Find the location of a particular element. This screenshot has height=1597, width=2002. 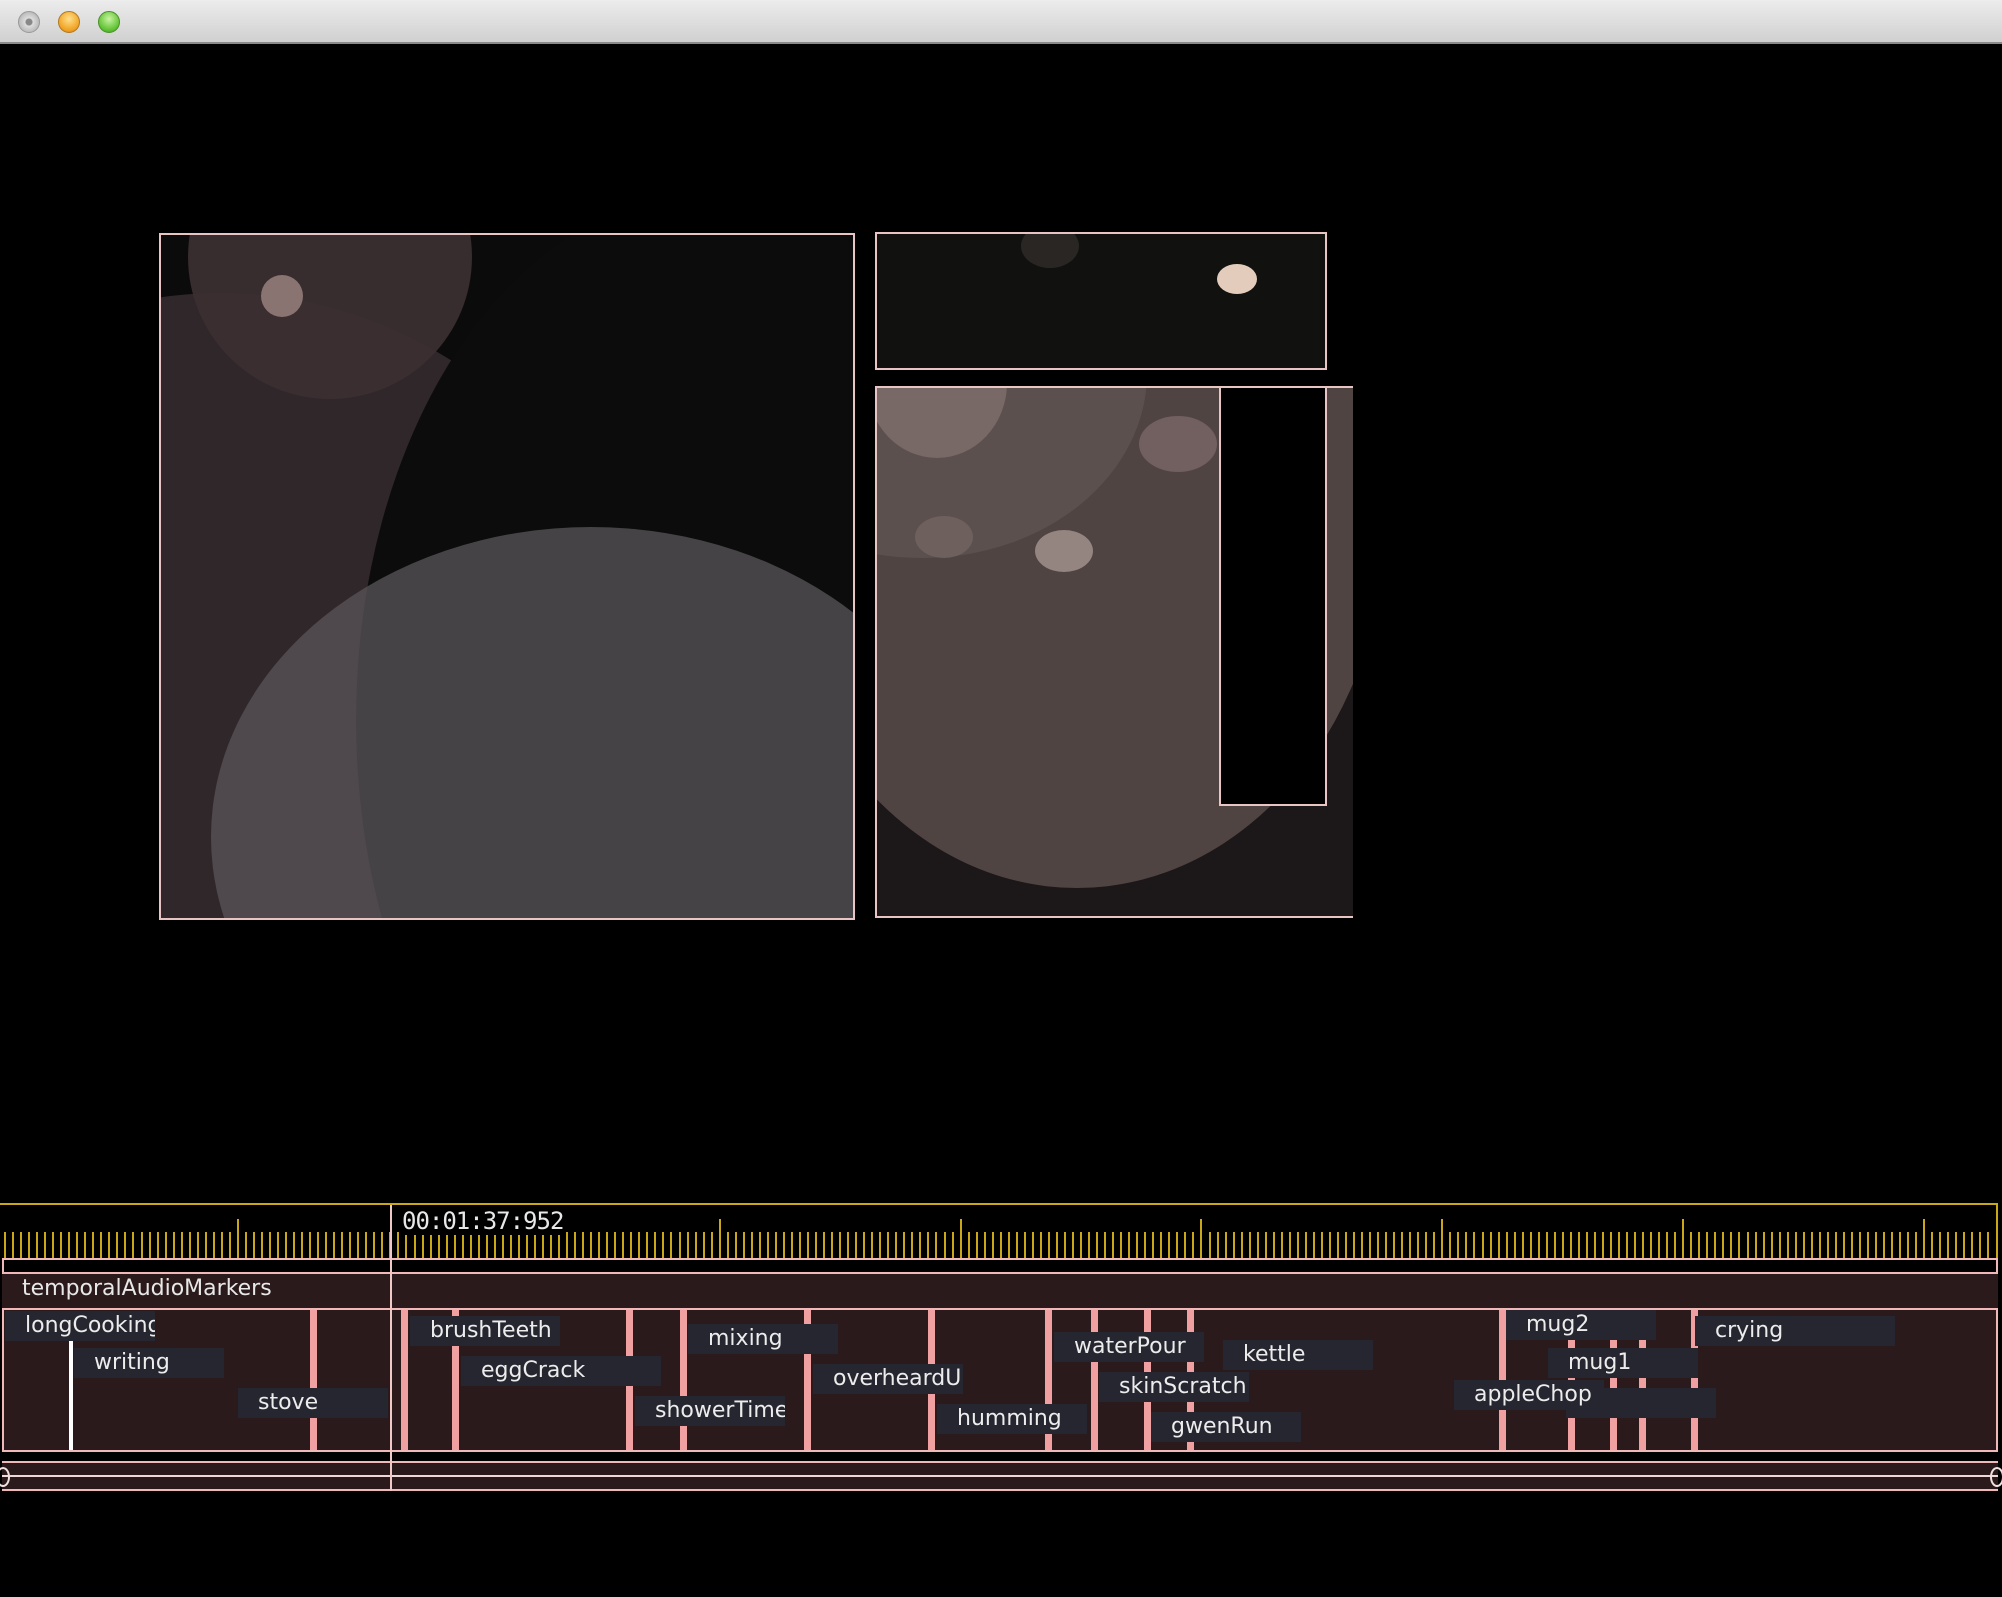

shape-right-circle is located at coordinates (1178, 444).